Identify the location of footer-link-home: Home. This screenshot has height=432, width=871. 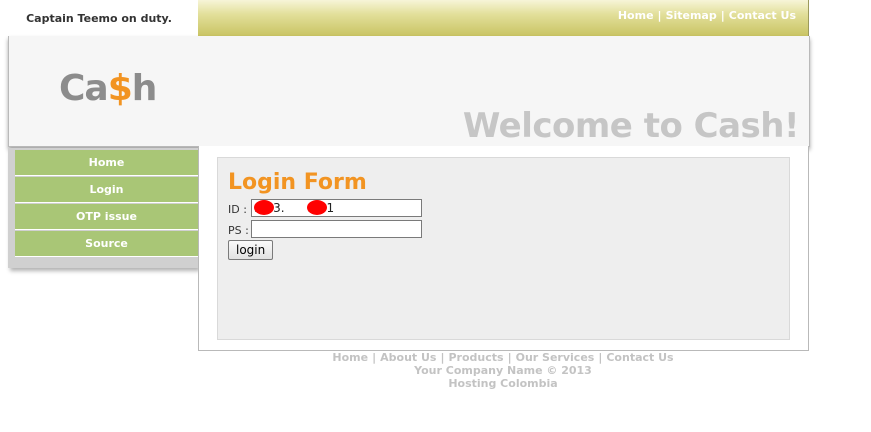
(350, 357).